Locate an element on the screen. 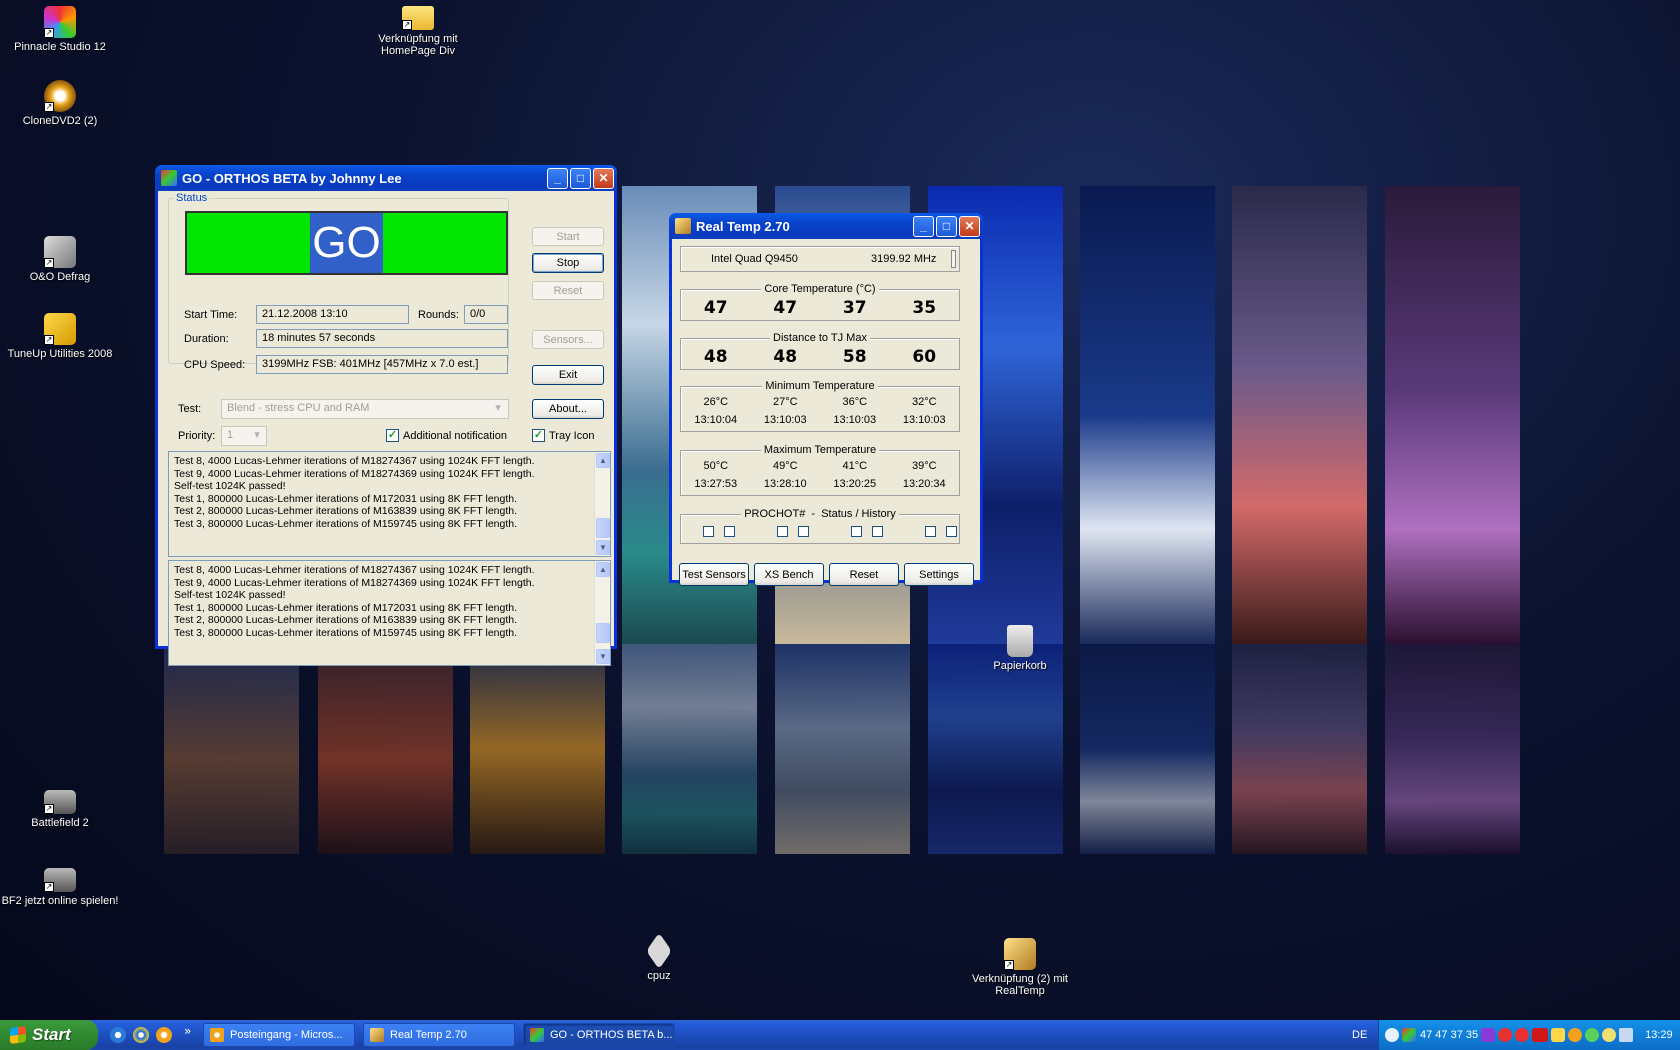  desktop-icon-label: Verknüpfung mit HomePage Div is located at coordinates (418, 45).